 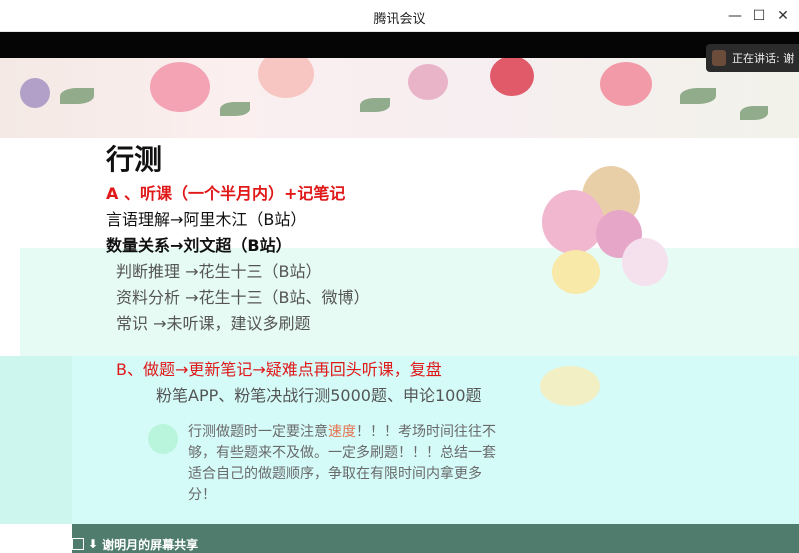 What do you see at coordinates (213, 323) in the screenshot?
I see `slide-line: 常识 →未听课，建议多刷题` at bounding box center [213, 323].